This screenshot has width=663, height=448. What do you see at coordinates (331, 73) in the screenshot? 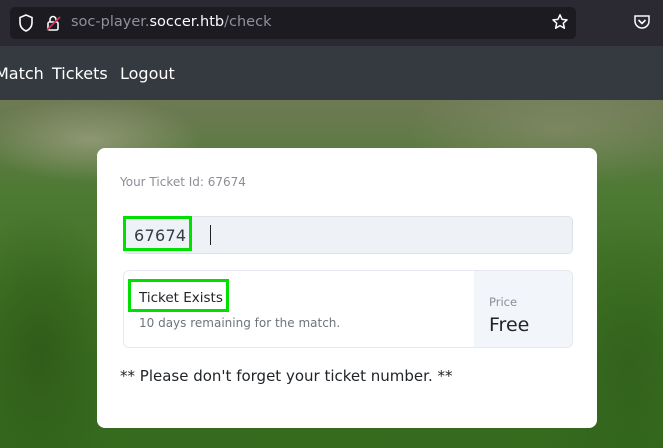
I see `site-navbar: Match Tickets Logout` at bounding box center [331, 73].